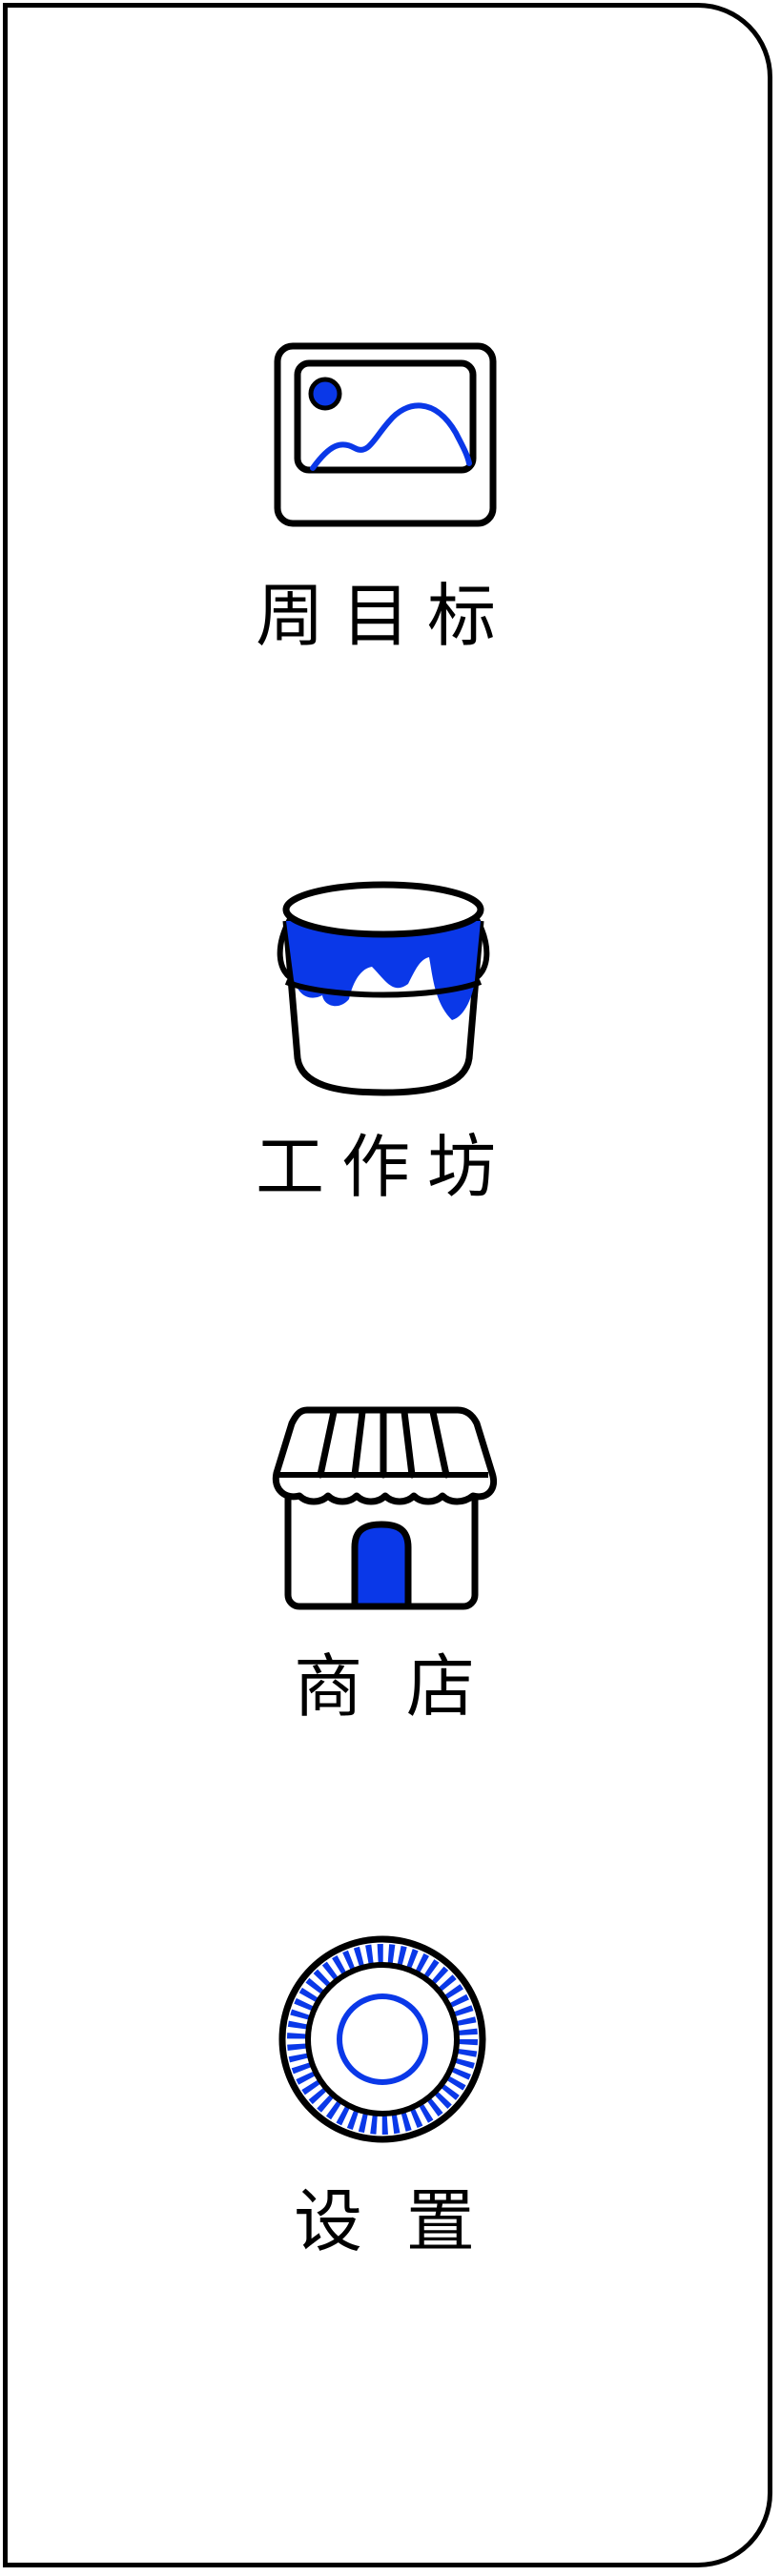 The width and height of the screenshot is (781, 2576). Describe the element at coordinates (384, 1687) in the screenshot. I see `sidebar-item-label: 商 店` at that location.